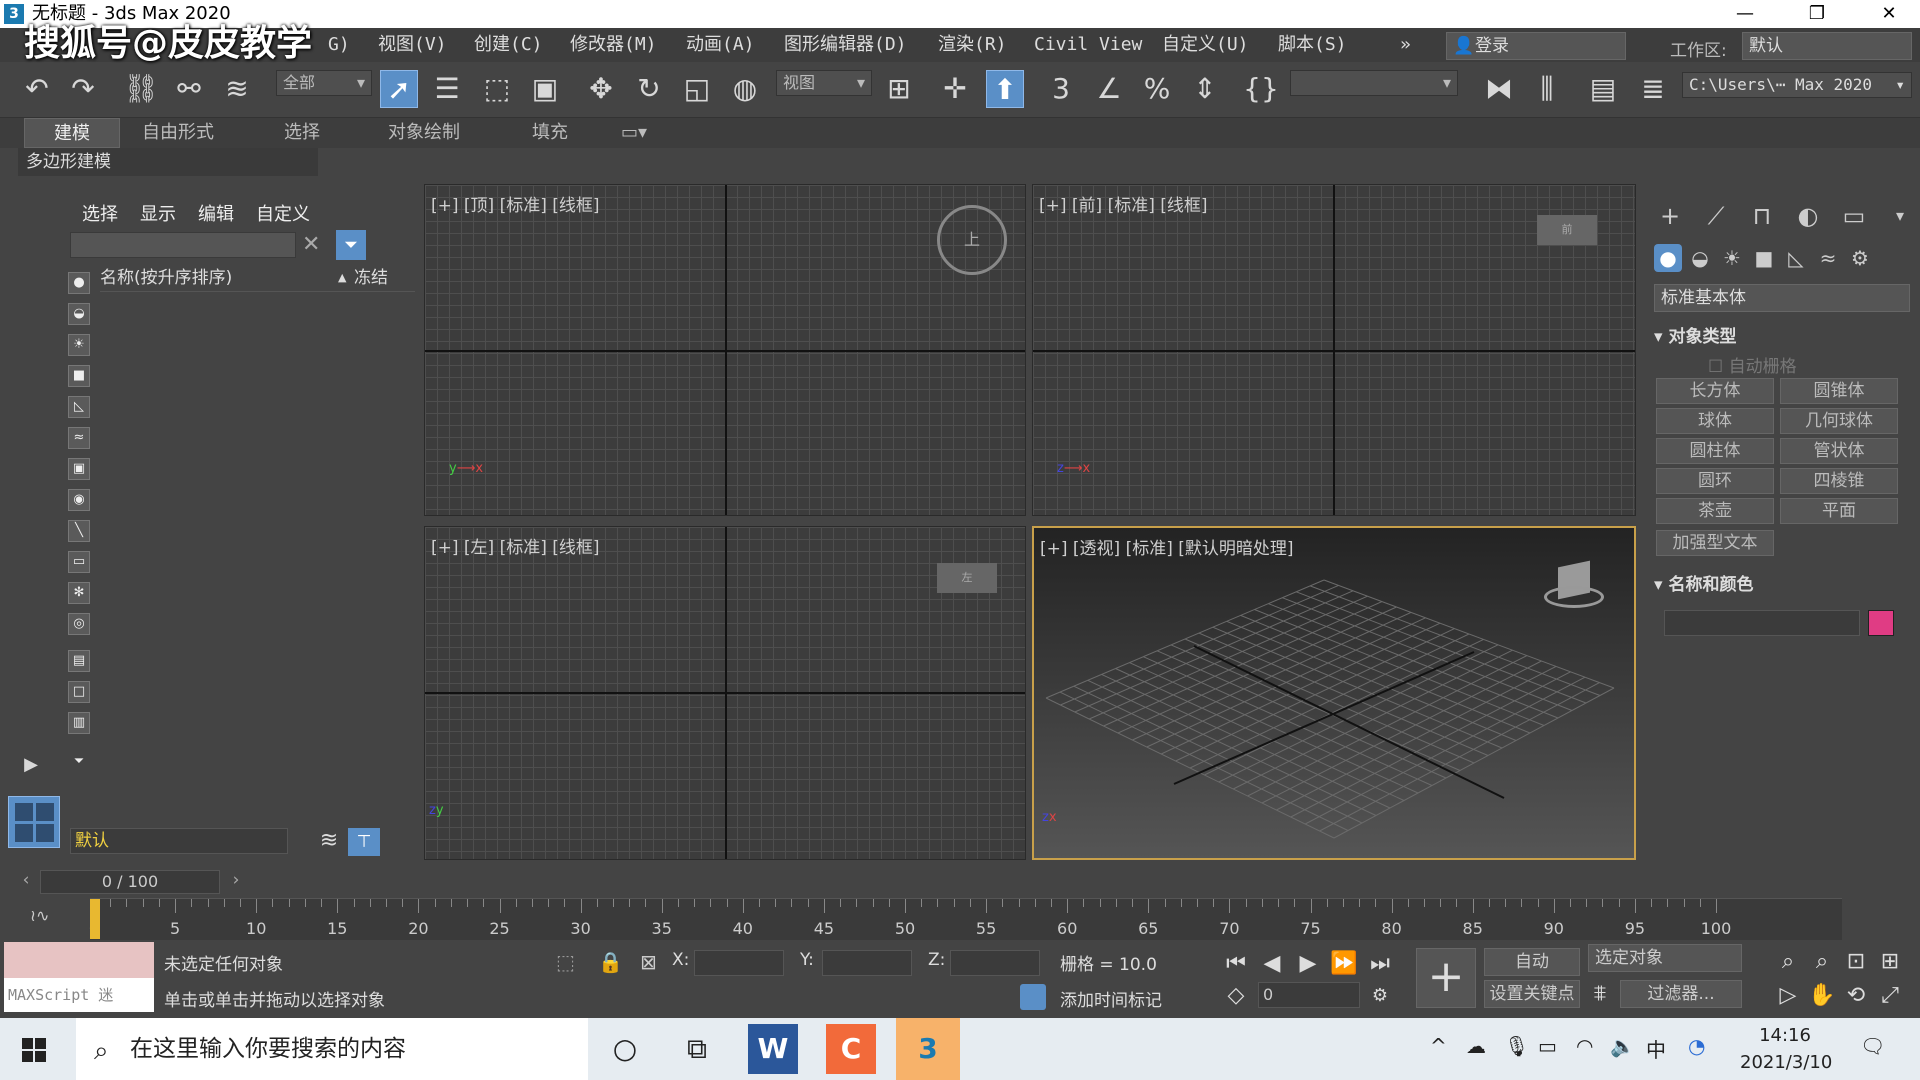  I want to click on menu-scripting: 脚本(S), so click(1312, 45).